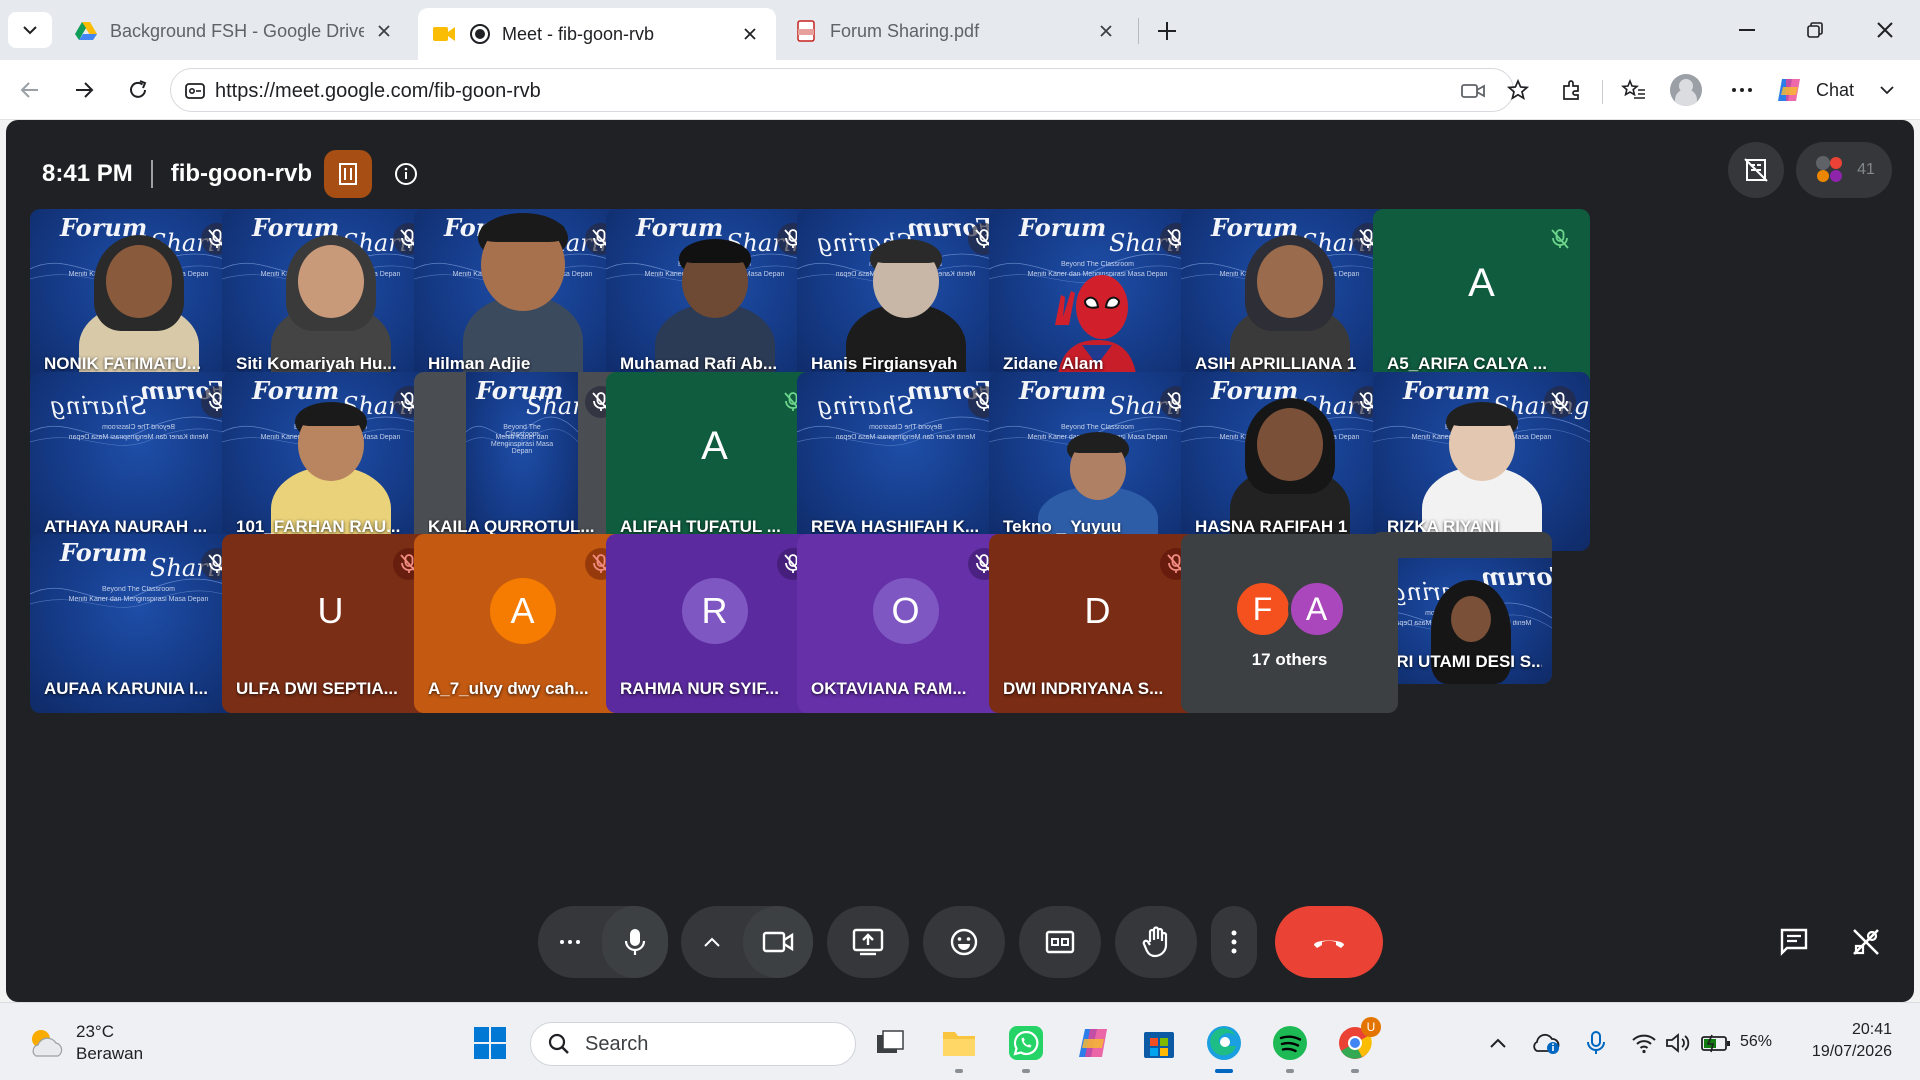 This screenshot has width=1920, height=1080. I want to click on raise-hand-button, so click(1156, 942).